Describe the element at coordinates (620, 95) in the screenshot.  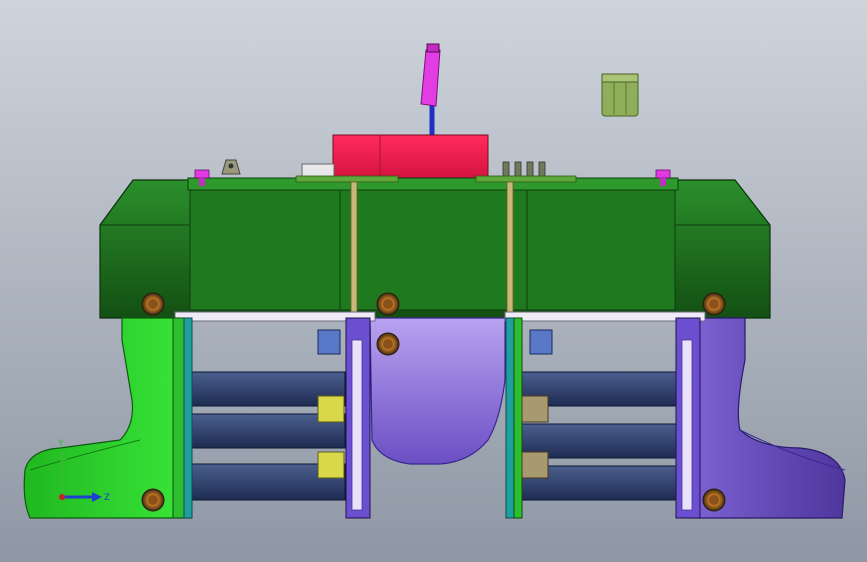
I see `cylindrical-bushing` at that location.